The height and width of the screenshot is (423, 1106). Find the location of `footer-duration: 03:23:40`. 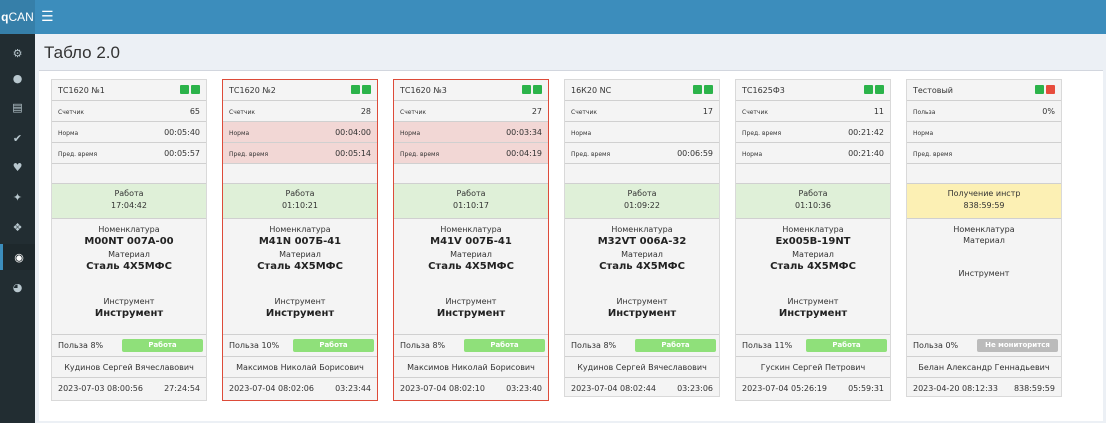

footer-duration: 03:23:40 is located at coordinates (524, 388).